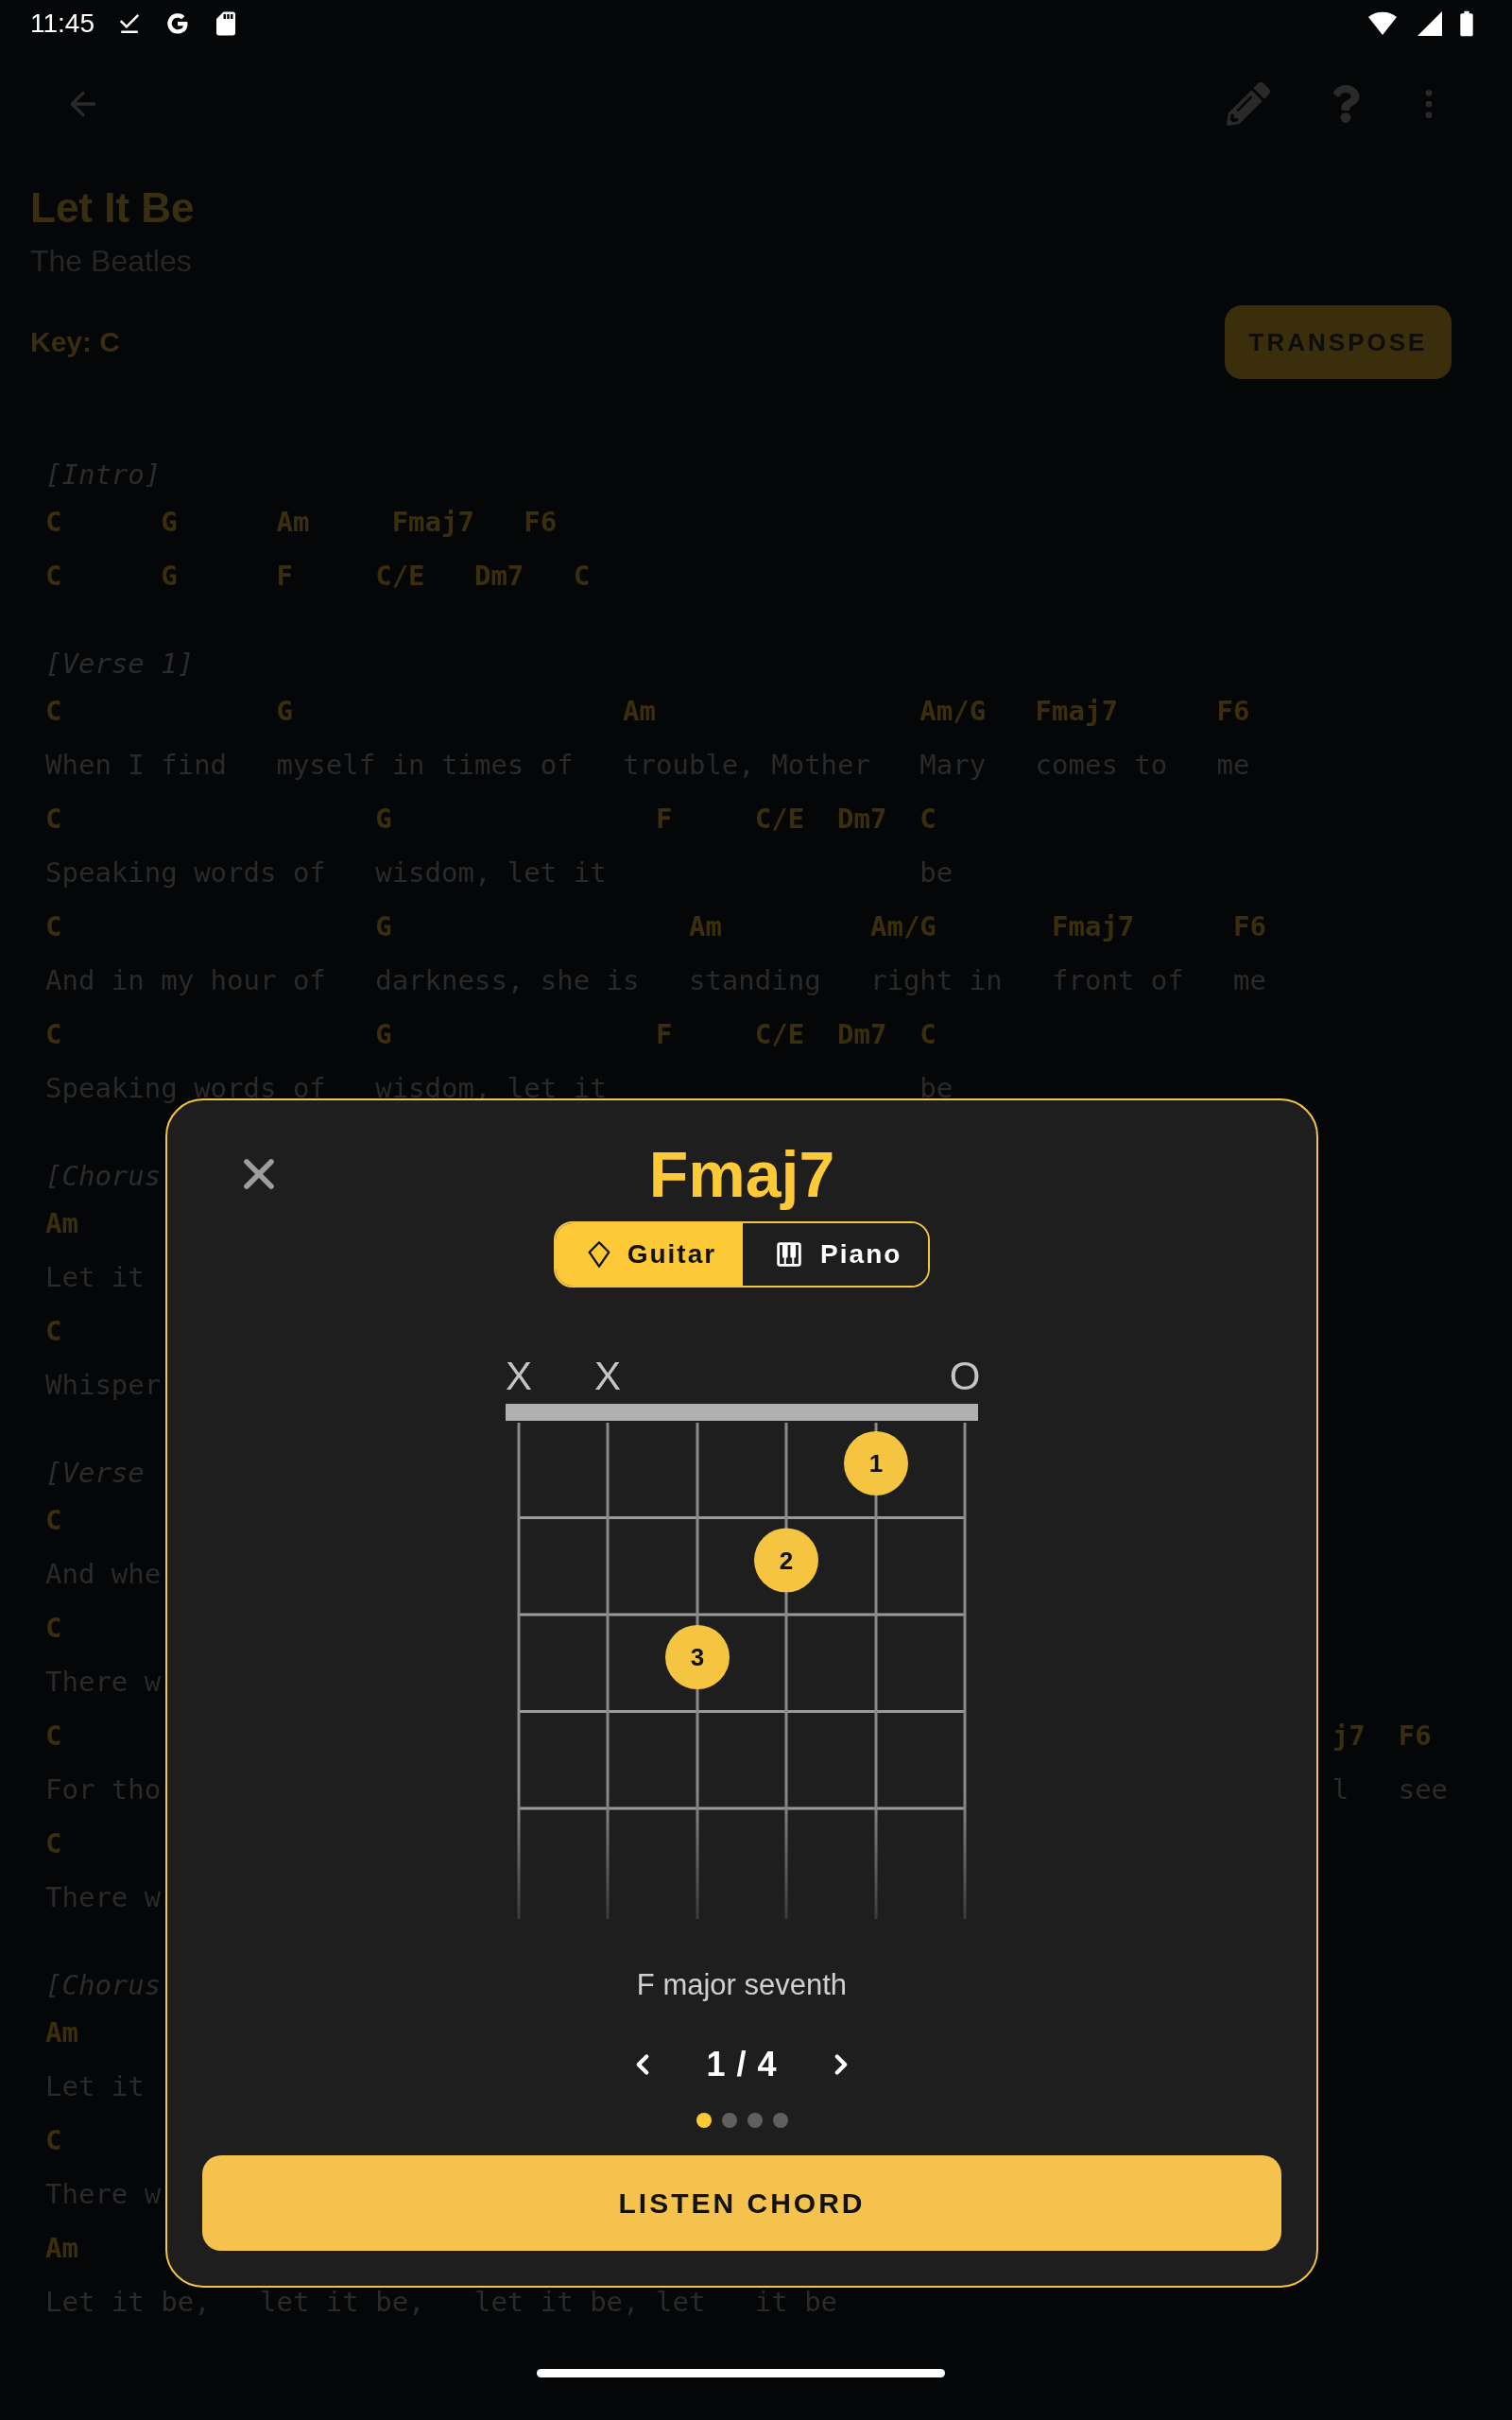 Image resolution: width=1512 pixels, height=2420 pixels. Describe the element at coordinates (598, 1254) in the screenshot. I see `guitar-pick-icon` at that location.